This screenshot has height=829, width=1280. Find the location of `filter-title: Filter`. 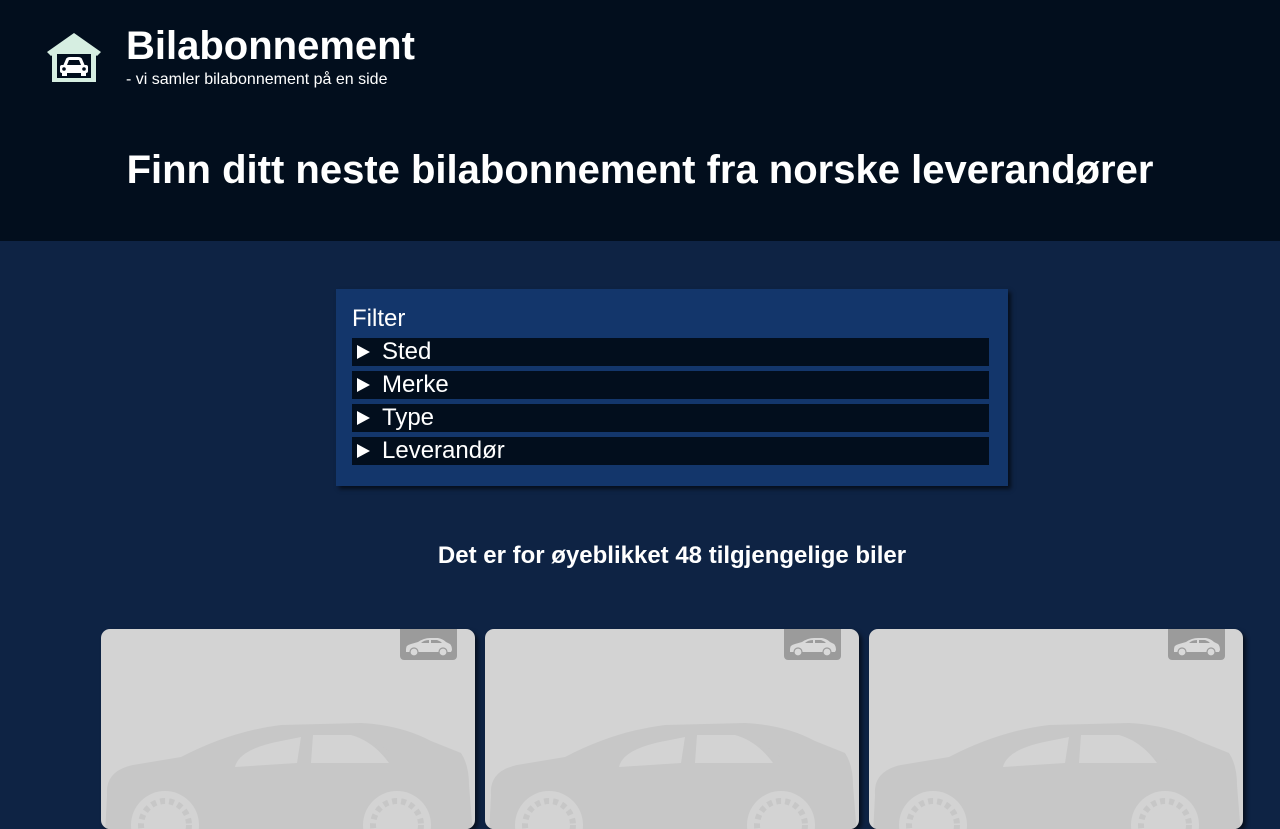

filter-title: Filter is located at coordinates (379, 318).